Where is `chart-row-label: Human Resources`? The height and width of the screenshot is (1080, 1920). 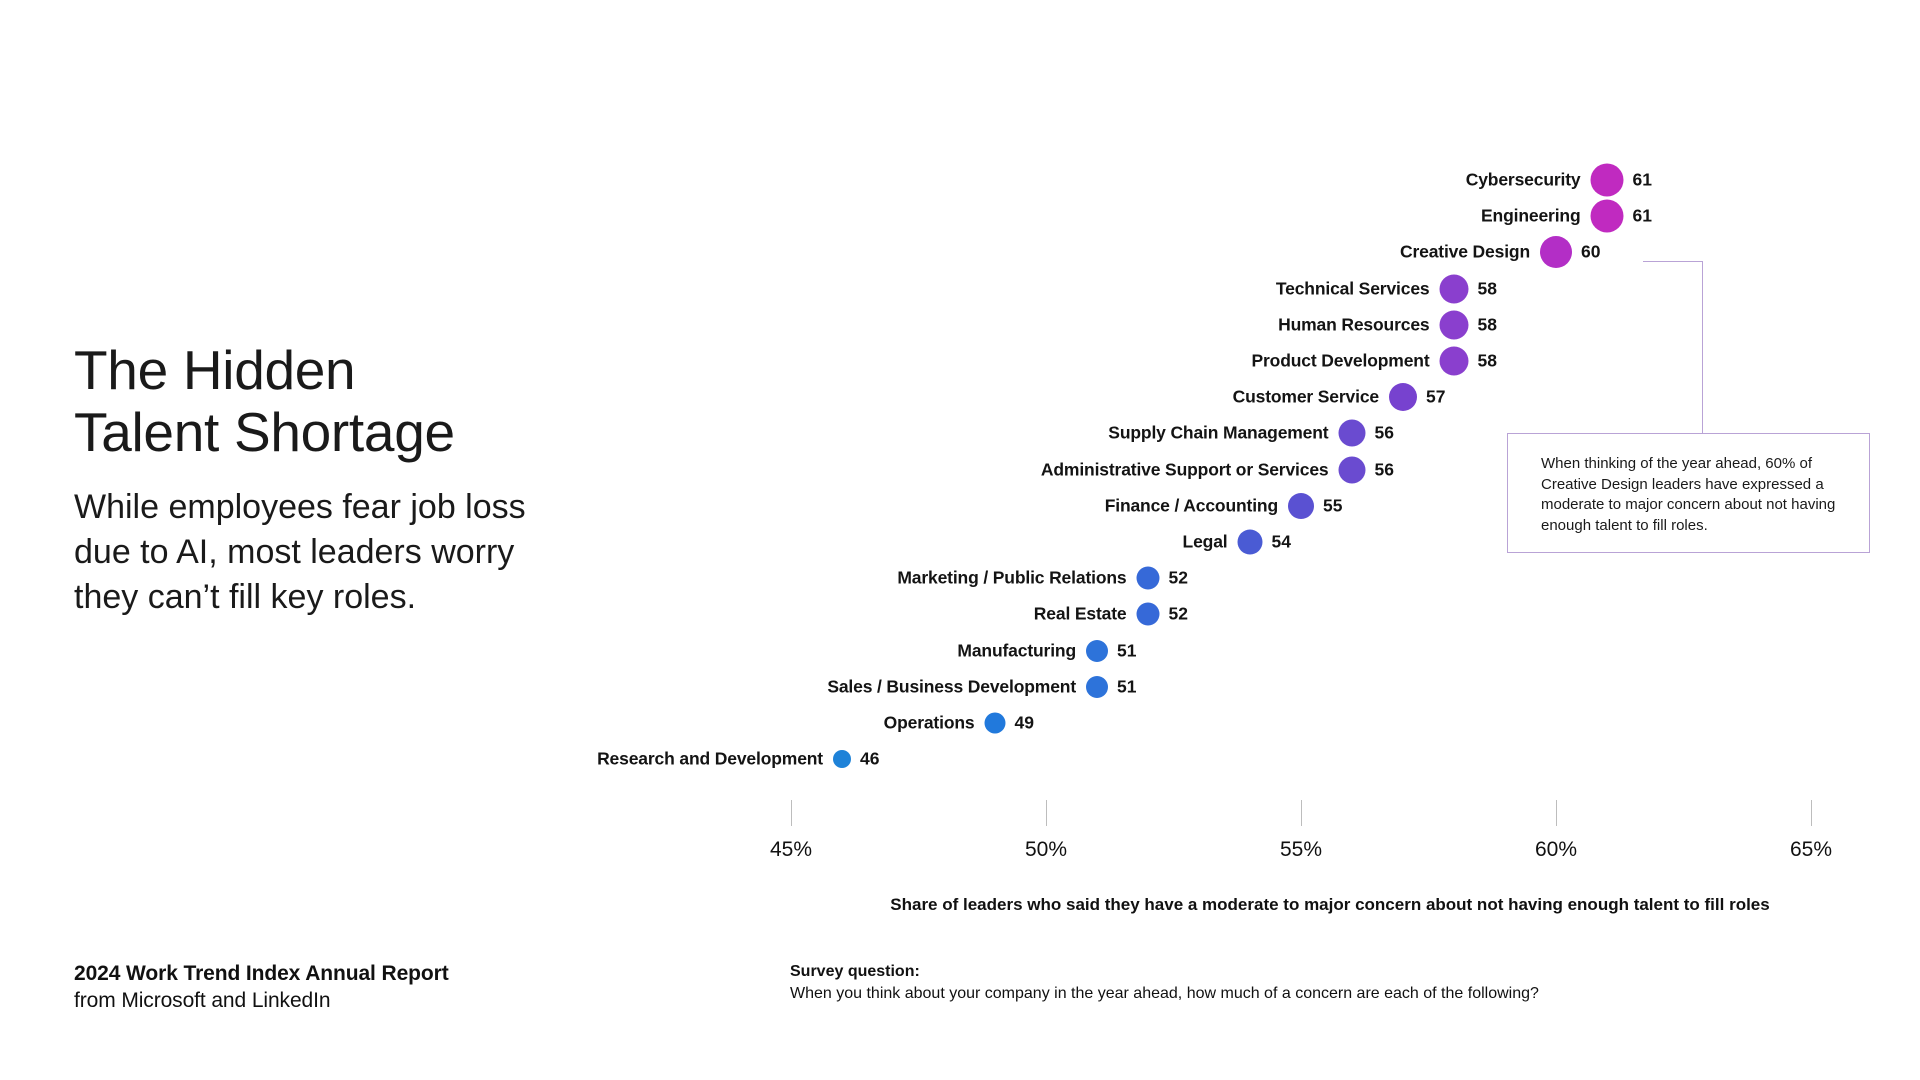 chart-row-label: Human Resources is located at coordinates (1354, 324).